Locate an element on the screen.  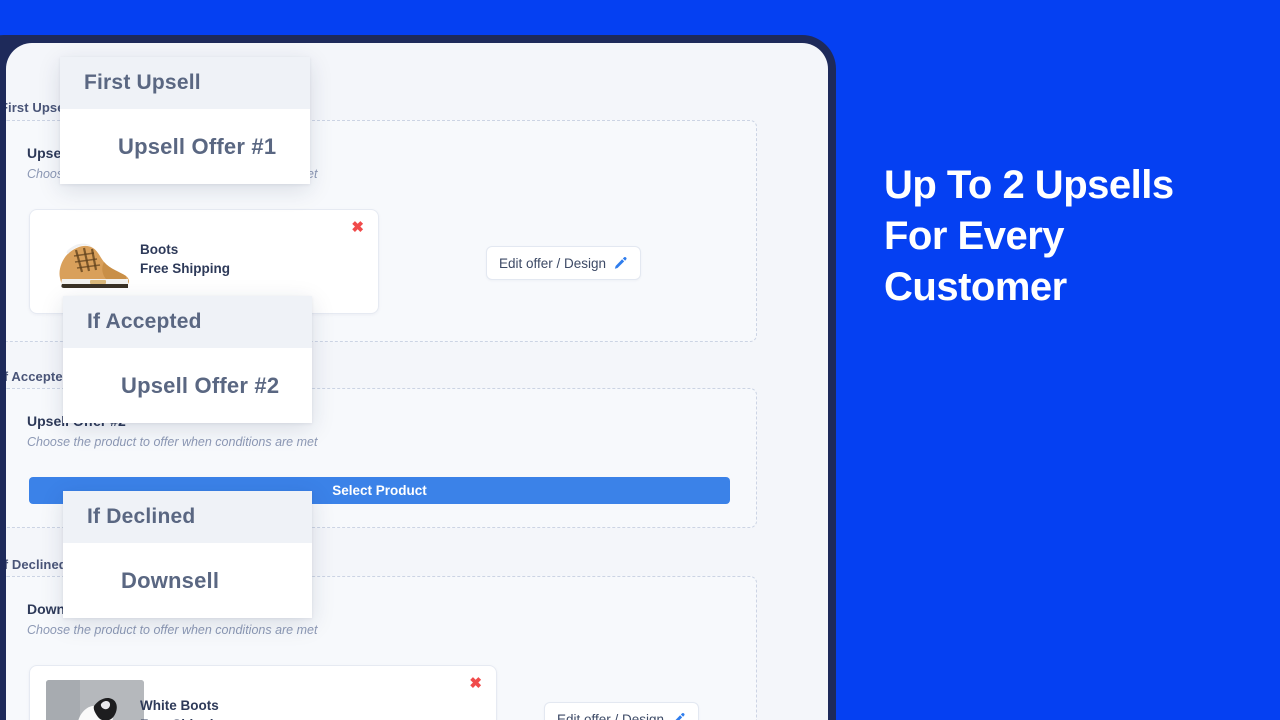
callout-card-if-accepted: If Accepted Upsell Offer #2 is located at coordinates (187, 359).